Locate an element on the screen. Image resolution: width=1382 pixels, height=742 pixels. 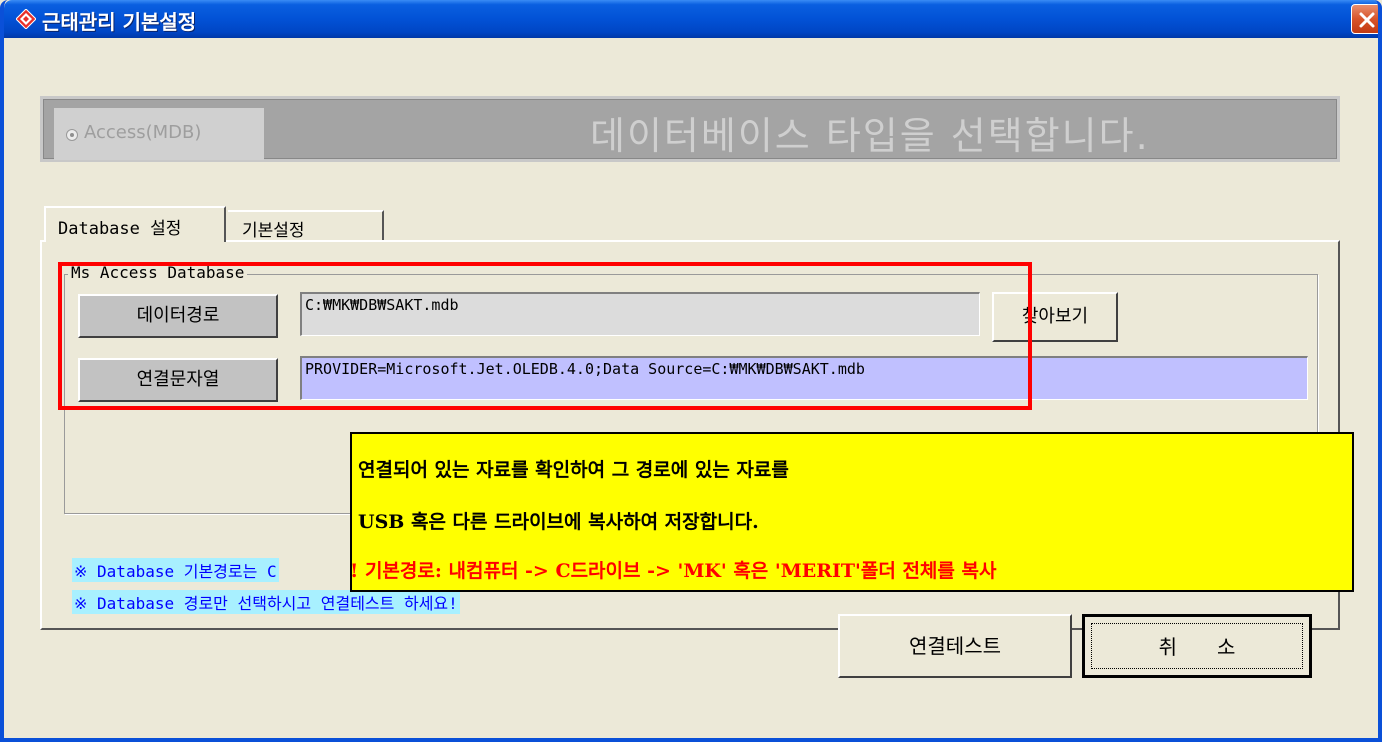
tab-basic-settings: 기본설정 is located at coordinates (306, 225).